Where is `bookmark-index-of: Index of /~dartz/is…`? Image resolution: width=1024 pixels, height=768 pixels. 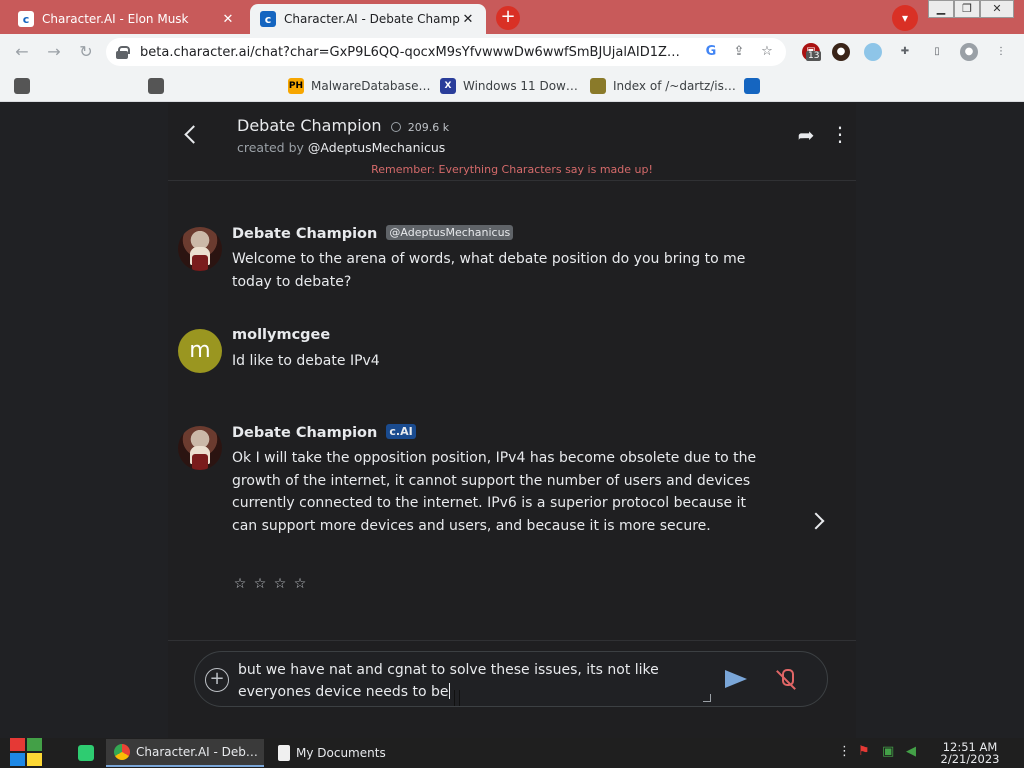
bookmark-index-of: Index of /~dartz/is… is located at coordinates (663, 86).